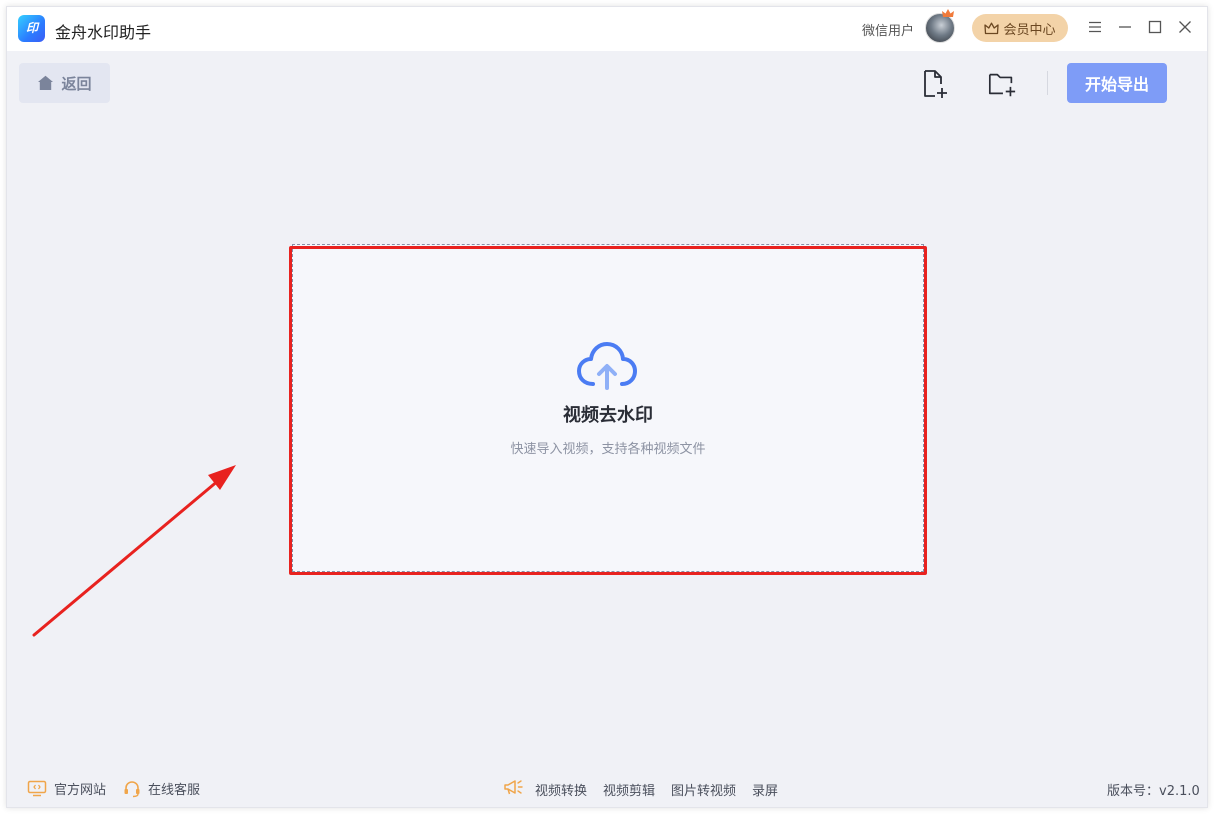 The height and width of the screenshot is (814, 1214). I want to click on online-service-link: 在线客服, so click(161, 788).